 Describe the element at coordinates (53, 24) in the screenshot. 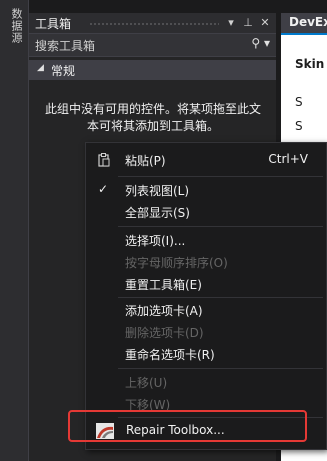

I see `toolbox-title: 工具箱` at that location.